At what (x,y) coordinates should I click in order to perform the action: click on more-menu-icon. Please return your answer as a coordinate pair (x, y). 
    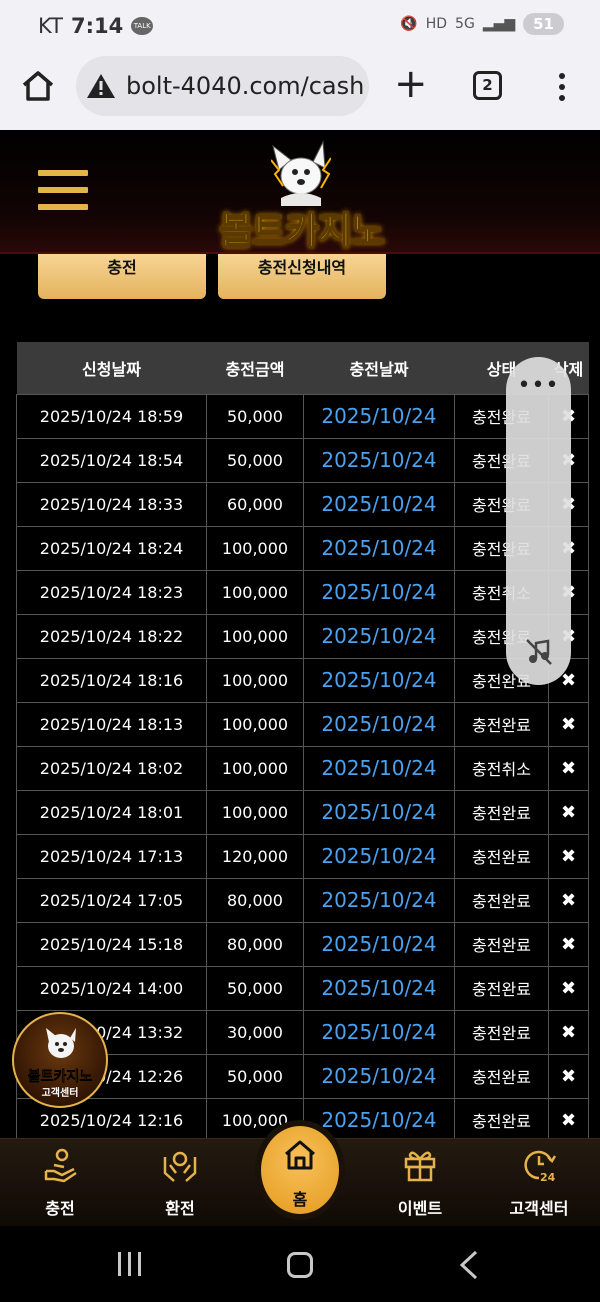
    Looking at the image, I should click on (562, 87).